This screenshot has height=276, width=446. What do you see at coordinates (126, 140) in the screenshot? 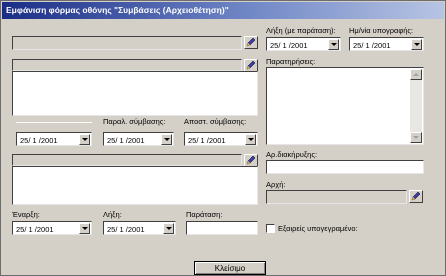
I see `receipt-date-value: 25/ 1 /2001` at bounding box center [126, 140].